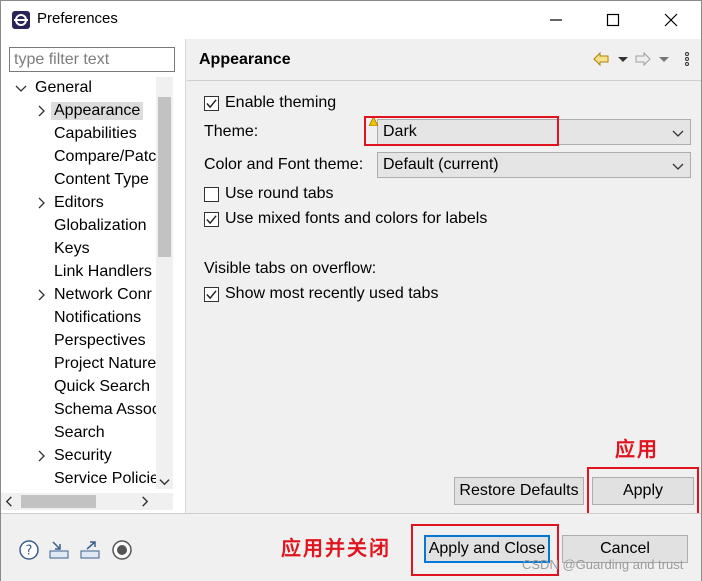 The image size is (702, 581). I want to click on apply-and-close-annotation: 应用并关闭, so click(336, 548).